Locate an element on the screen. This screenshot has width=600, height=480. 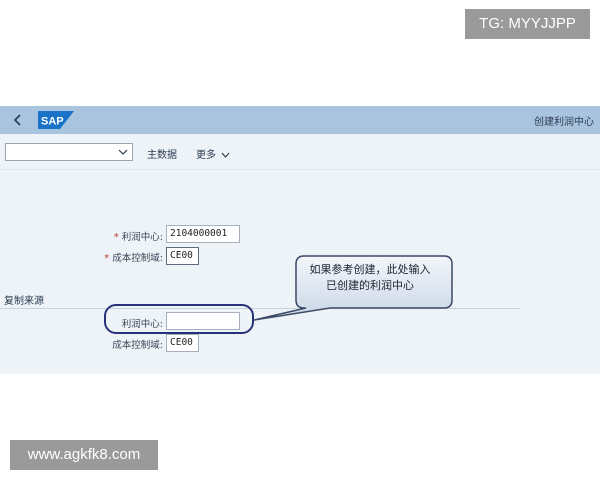
sap-logo: SAP is located at coordinates (56, 120).